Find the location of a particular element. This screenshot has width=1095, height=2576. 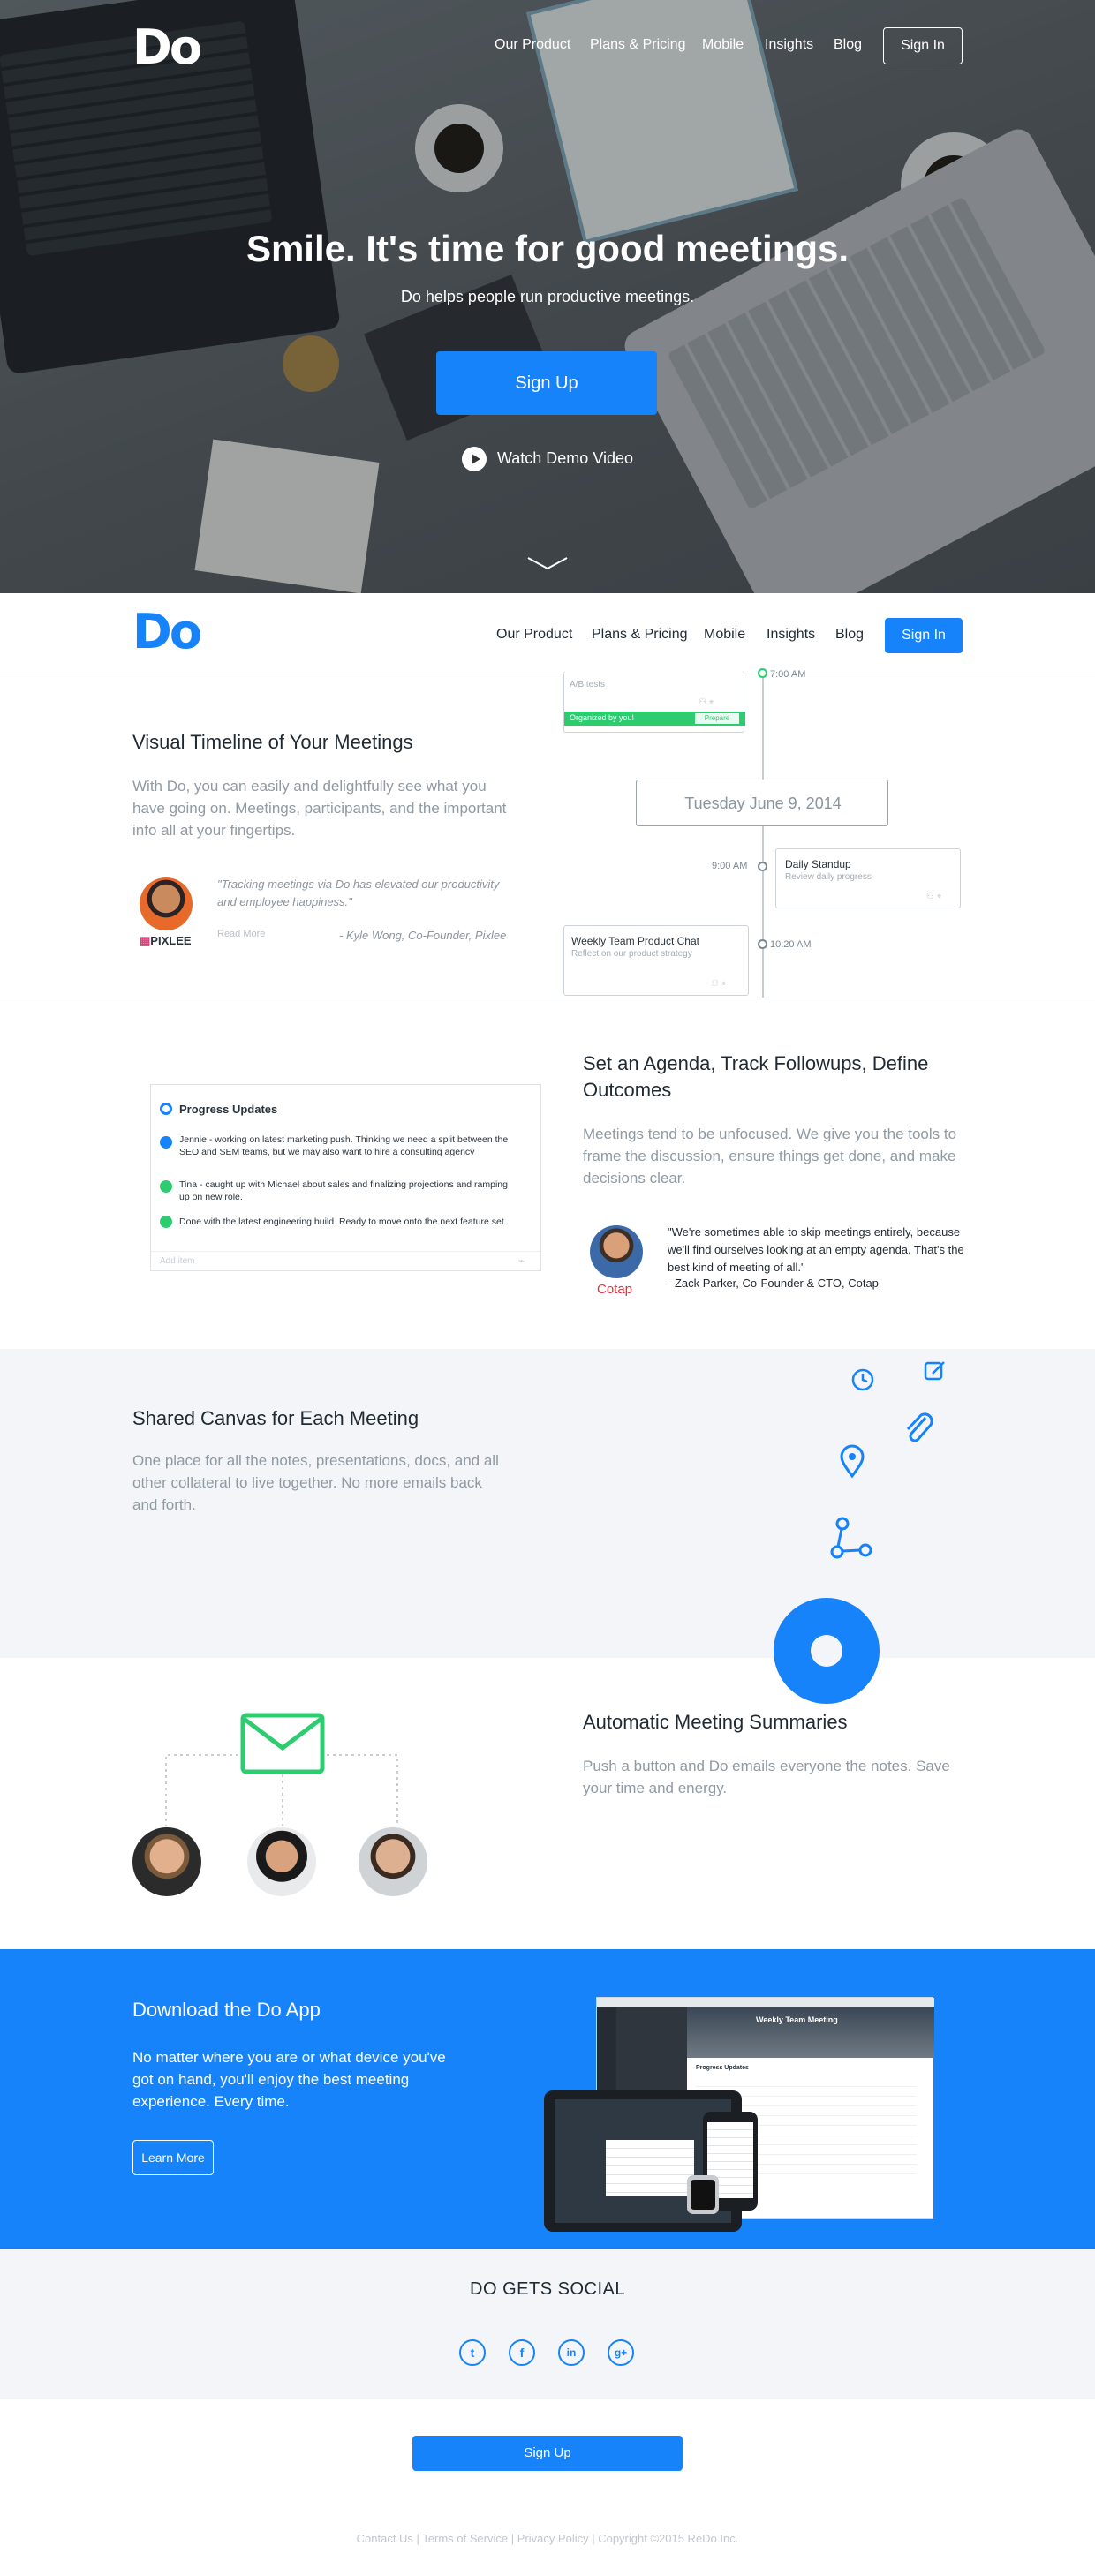

time-label-1: 9:00 AM is located at coordinates (730, 866).